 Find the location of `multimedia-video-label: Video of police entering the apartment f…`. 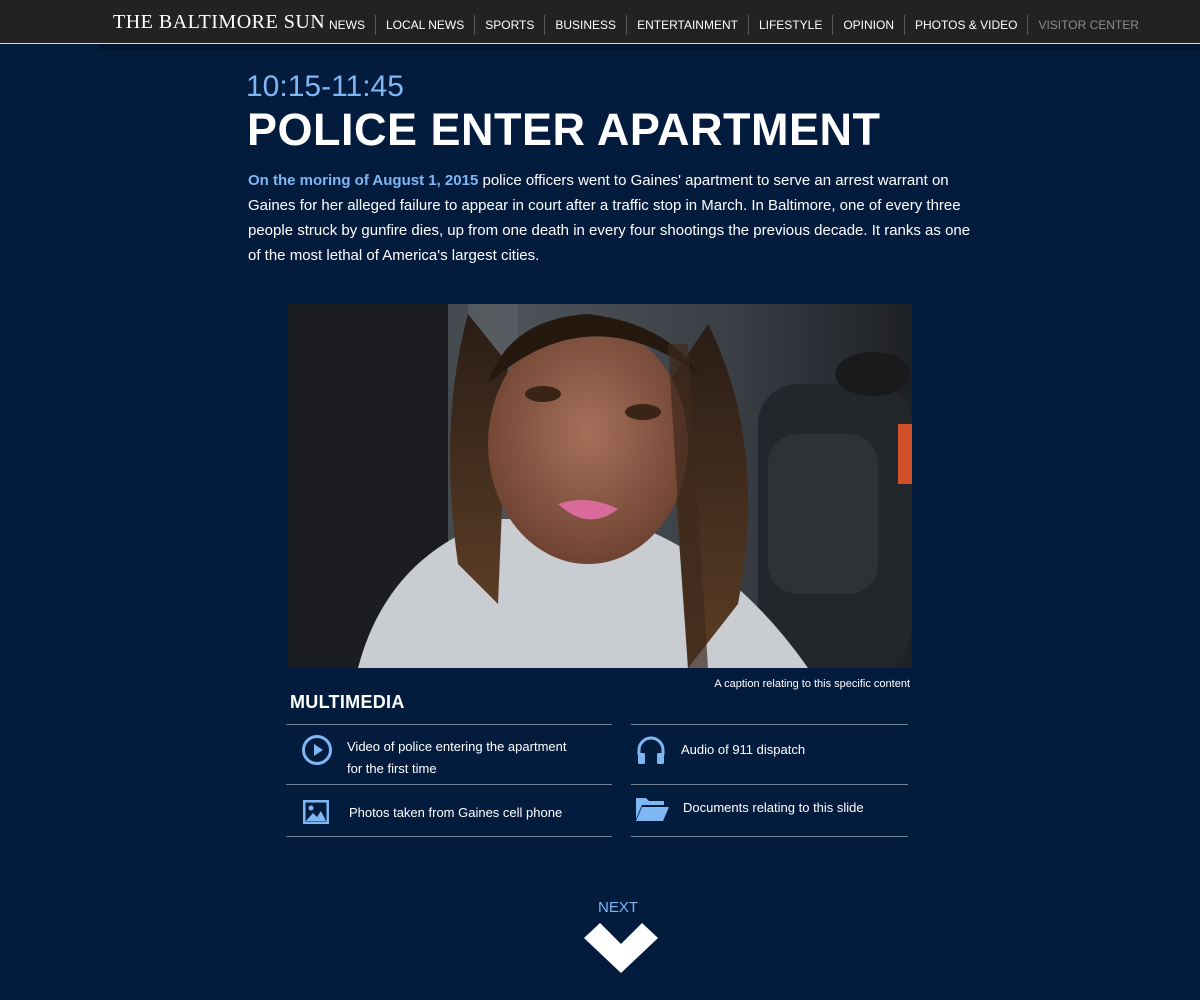

multimedia-video-label: Video of police entering the apartment f… is located at coordinates (456, 758).